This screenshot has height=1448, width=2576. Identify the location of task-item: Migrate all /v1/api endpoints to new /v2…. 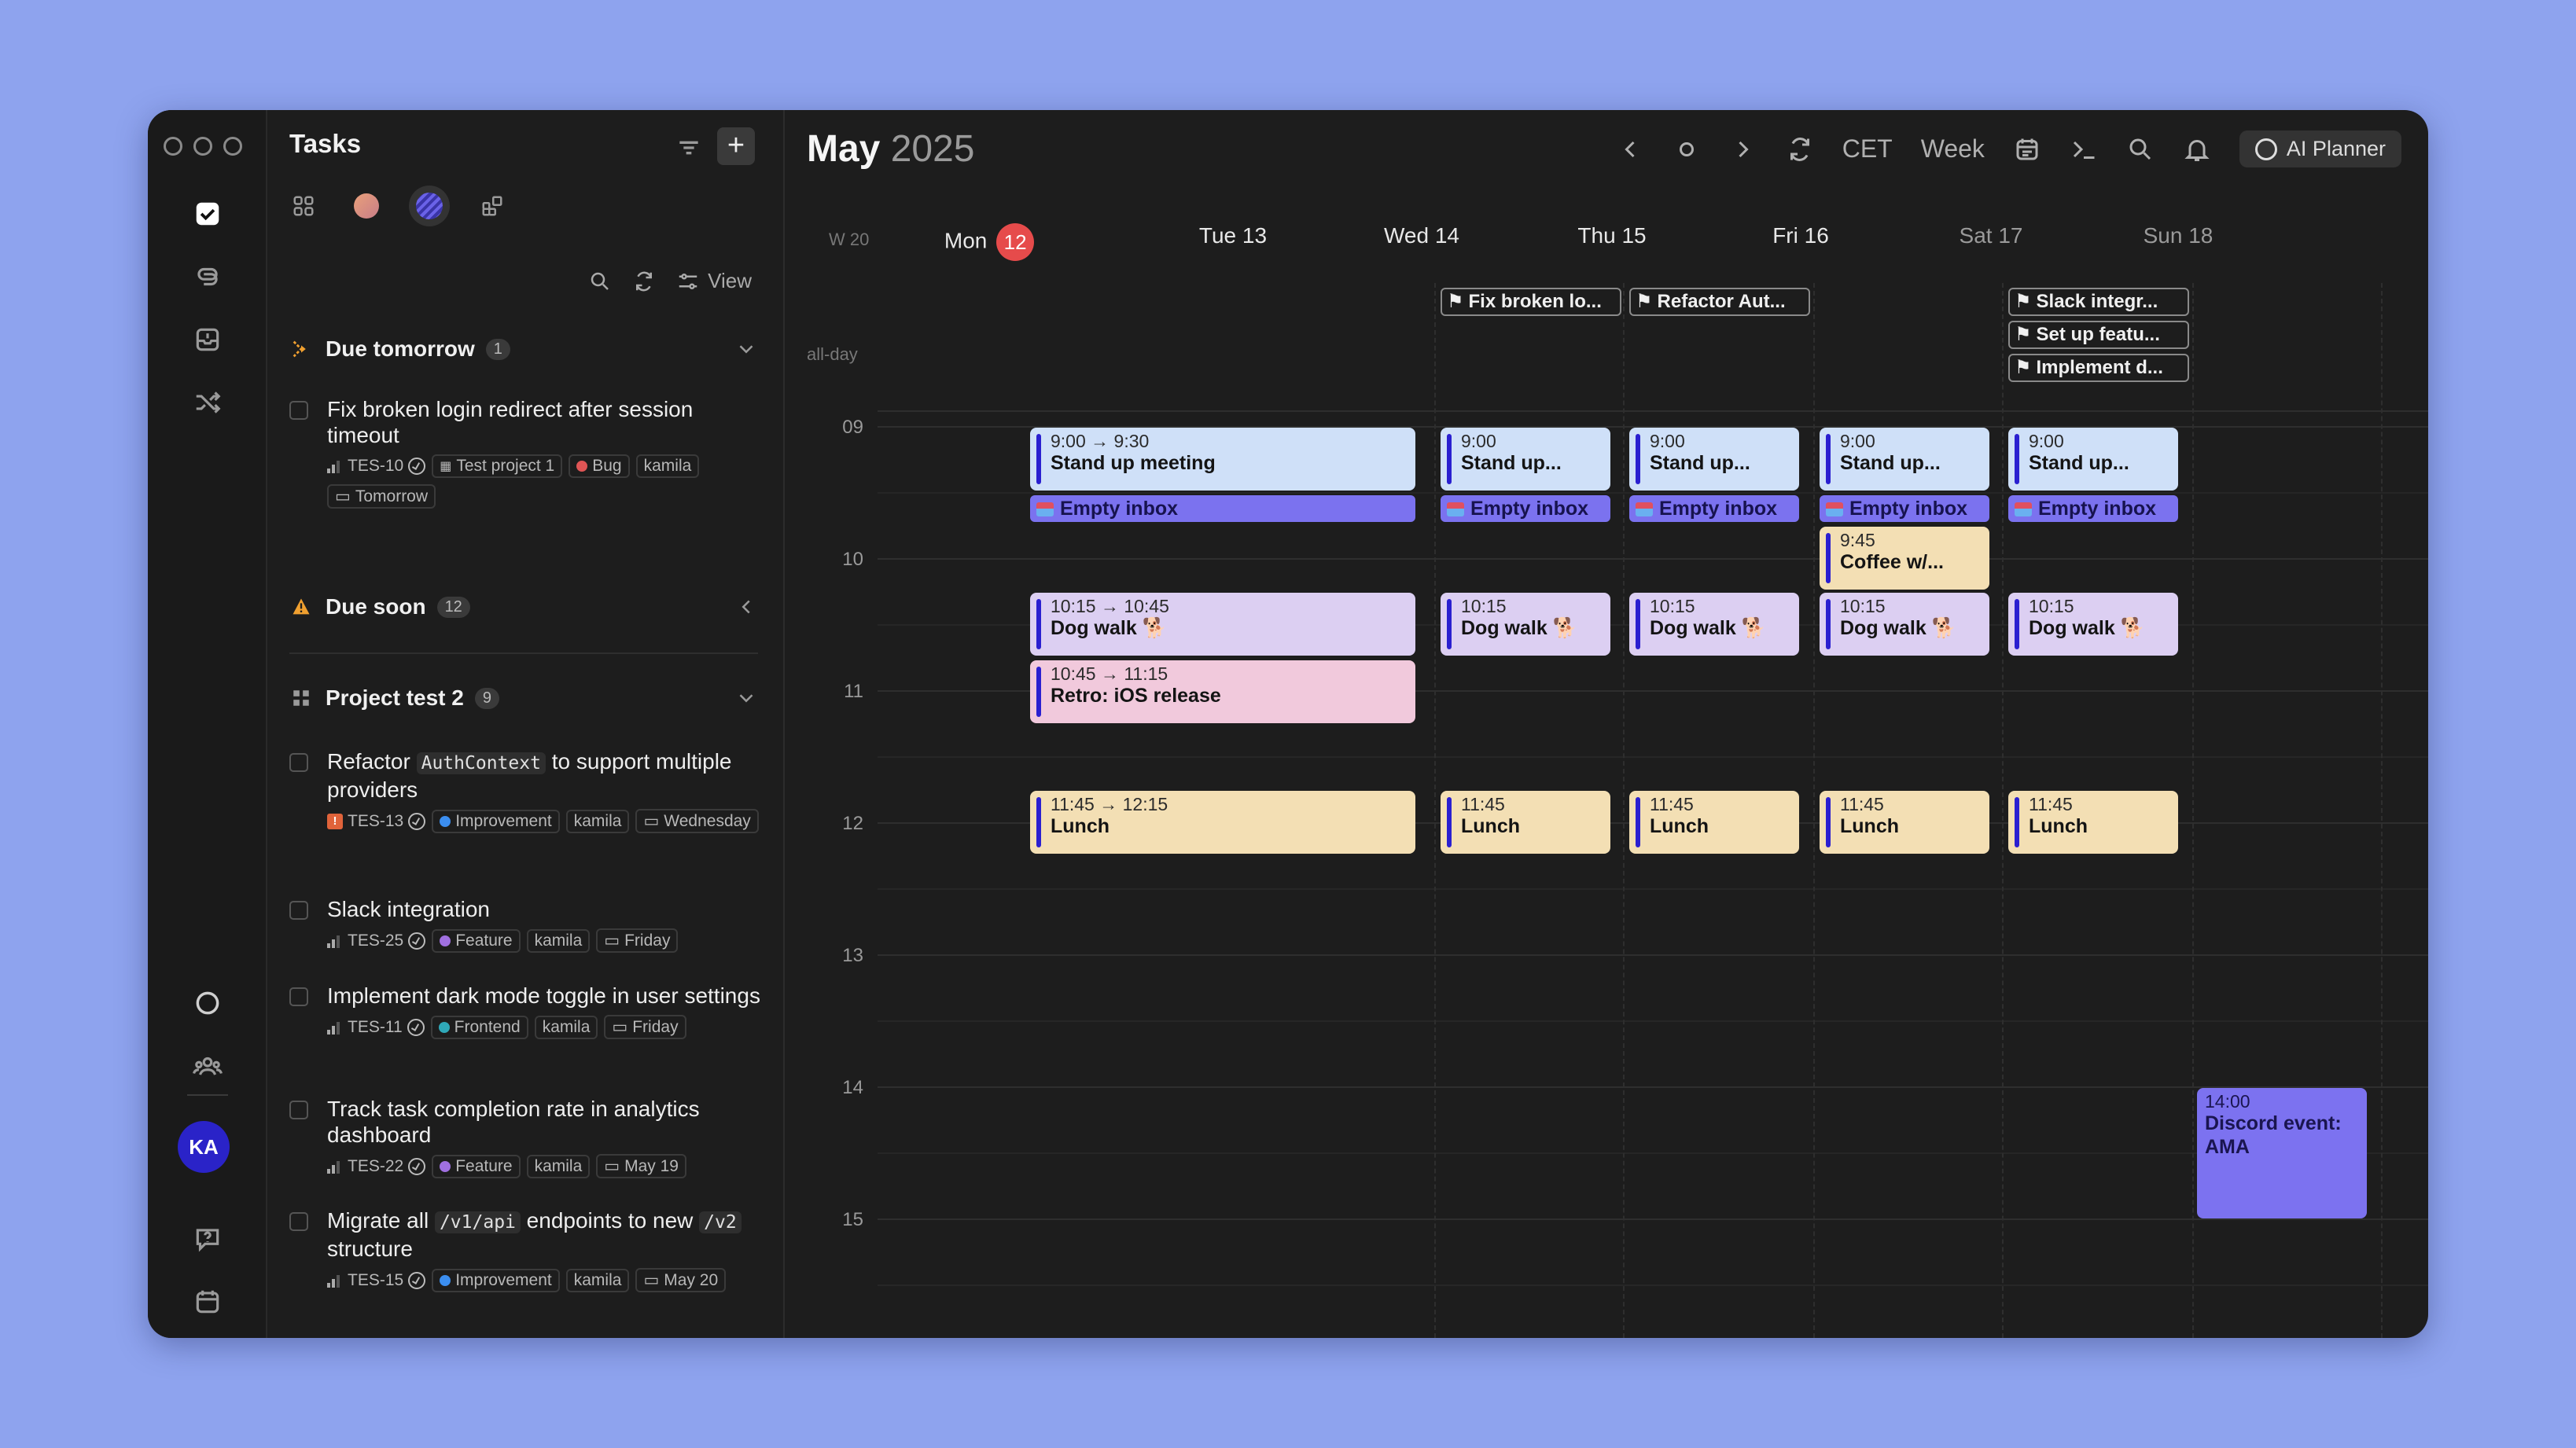
(525, 1249).